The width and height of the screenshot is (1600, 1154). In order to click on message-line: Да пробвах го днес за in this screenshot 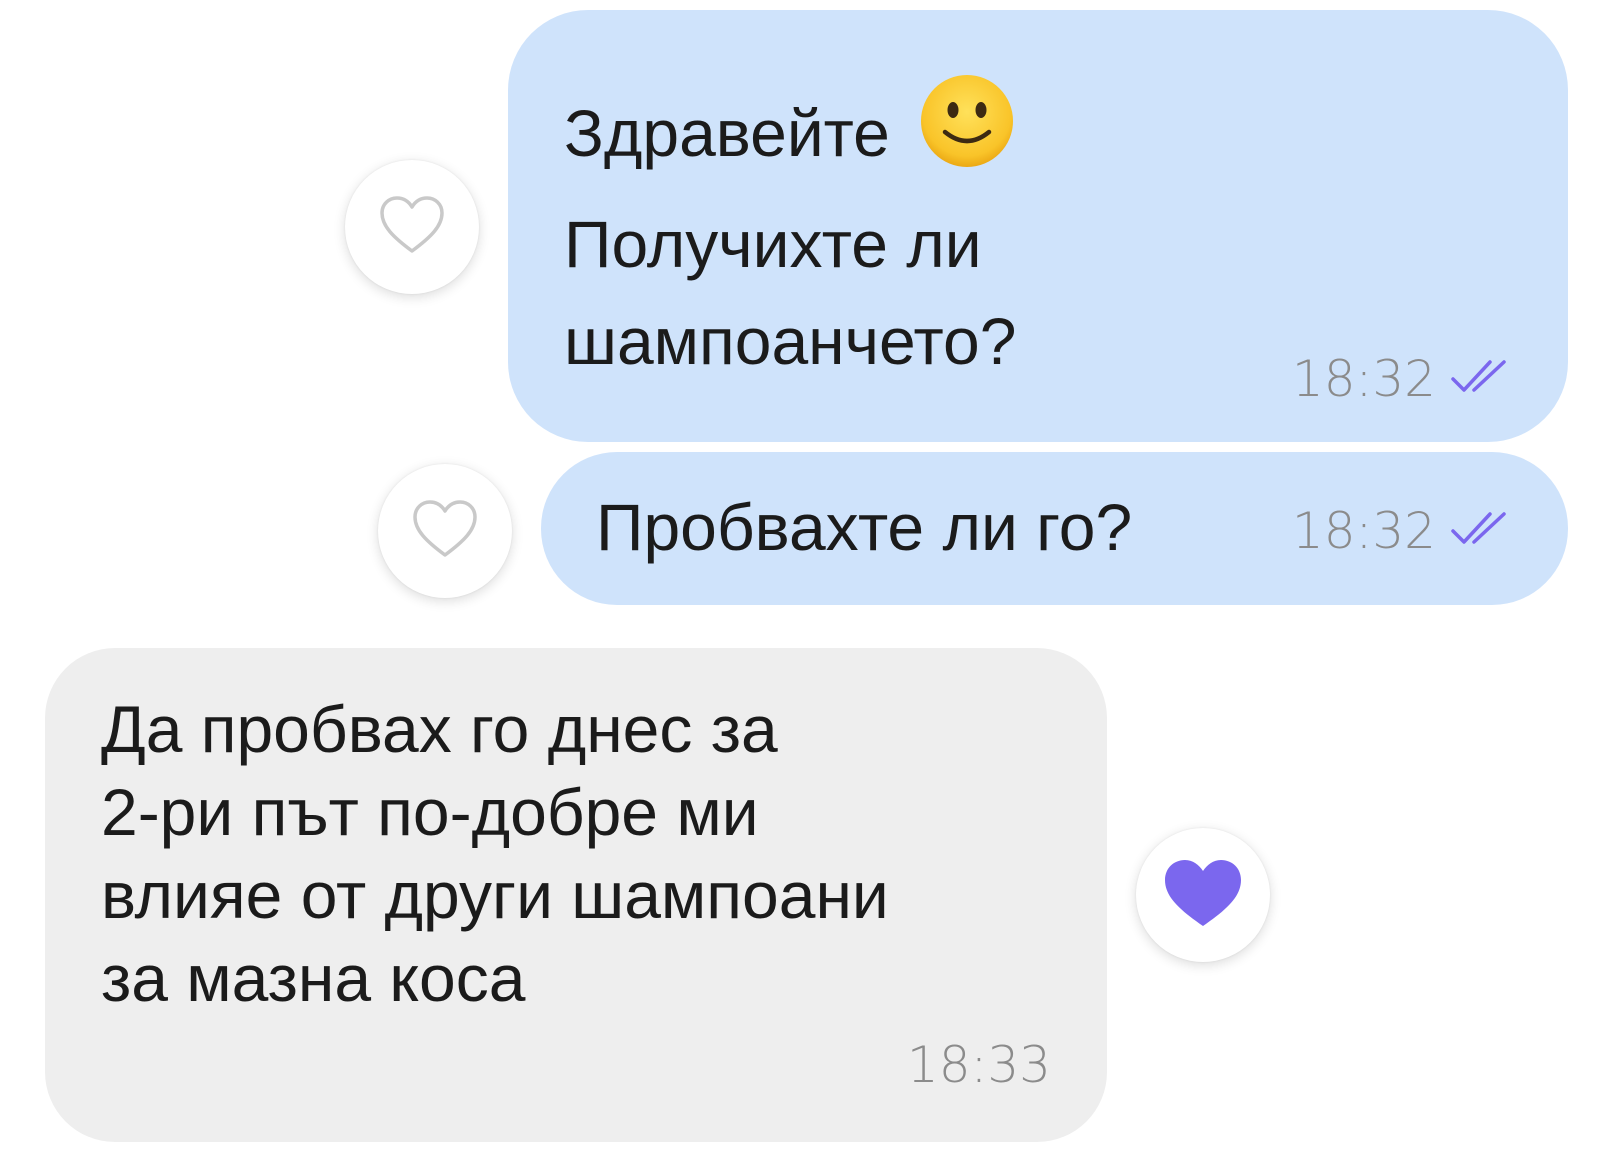, I will do `click(439, 729)`.